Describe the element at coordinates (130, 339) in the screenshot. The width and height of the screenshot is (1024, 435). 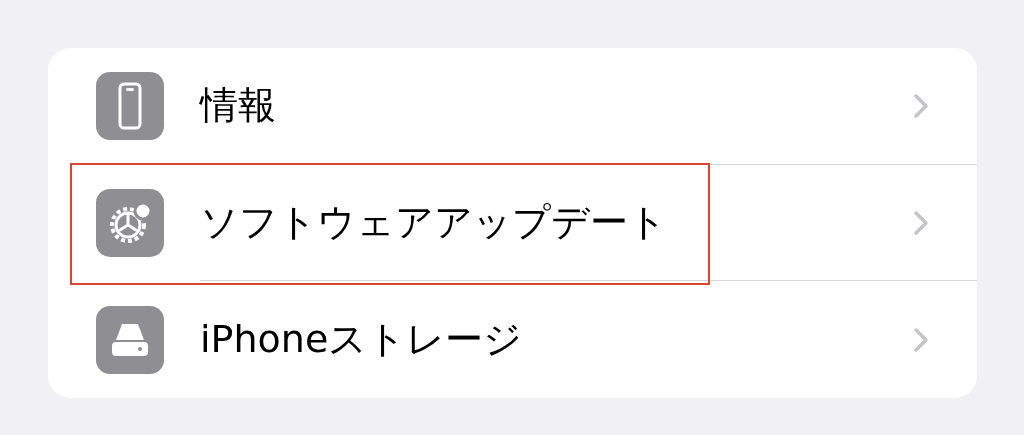
I see `drive-icon` at that location.